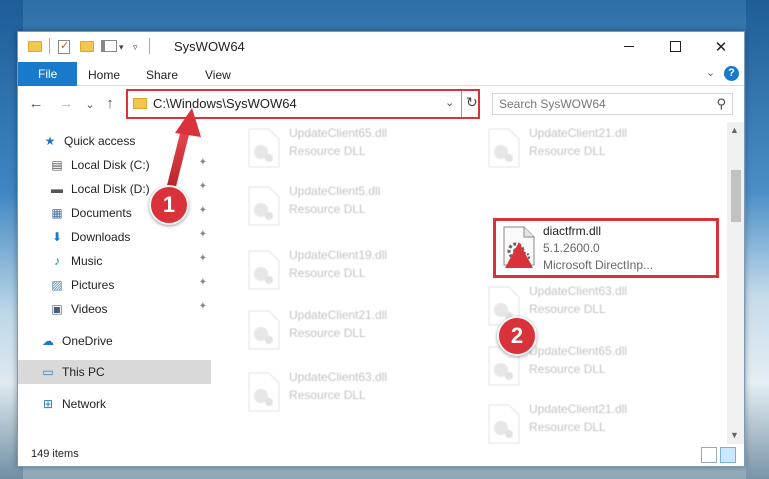  I want to click on title-separator, so click(149, 46).